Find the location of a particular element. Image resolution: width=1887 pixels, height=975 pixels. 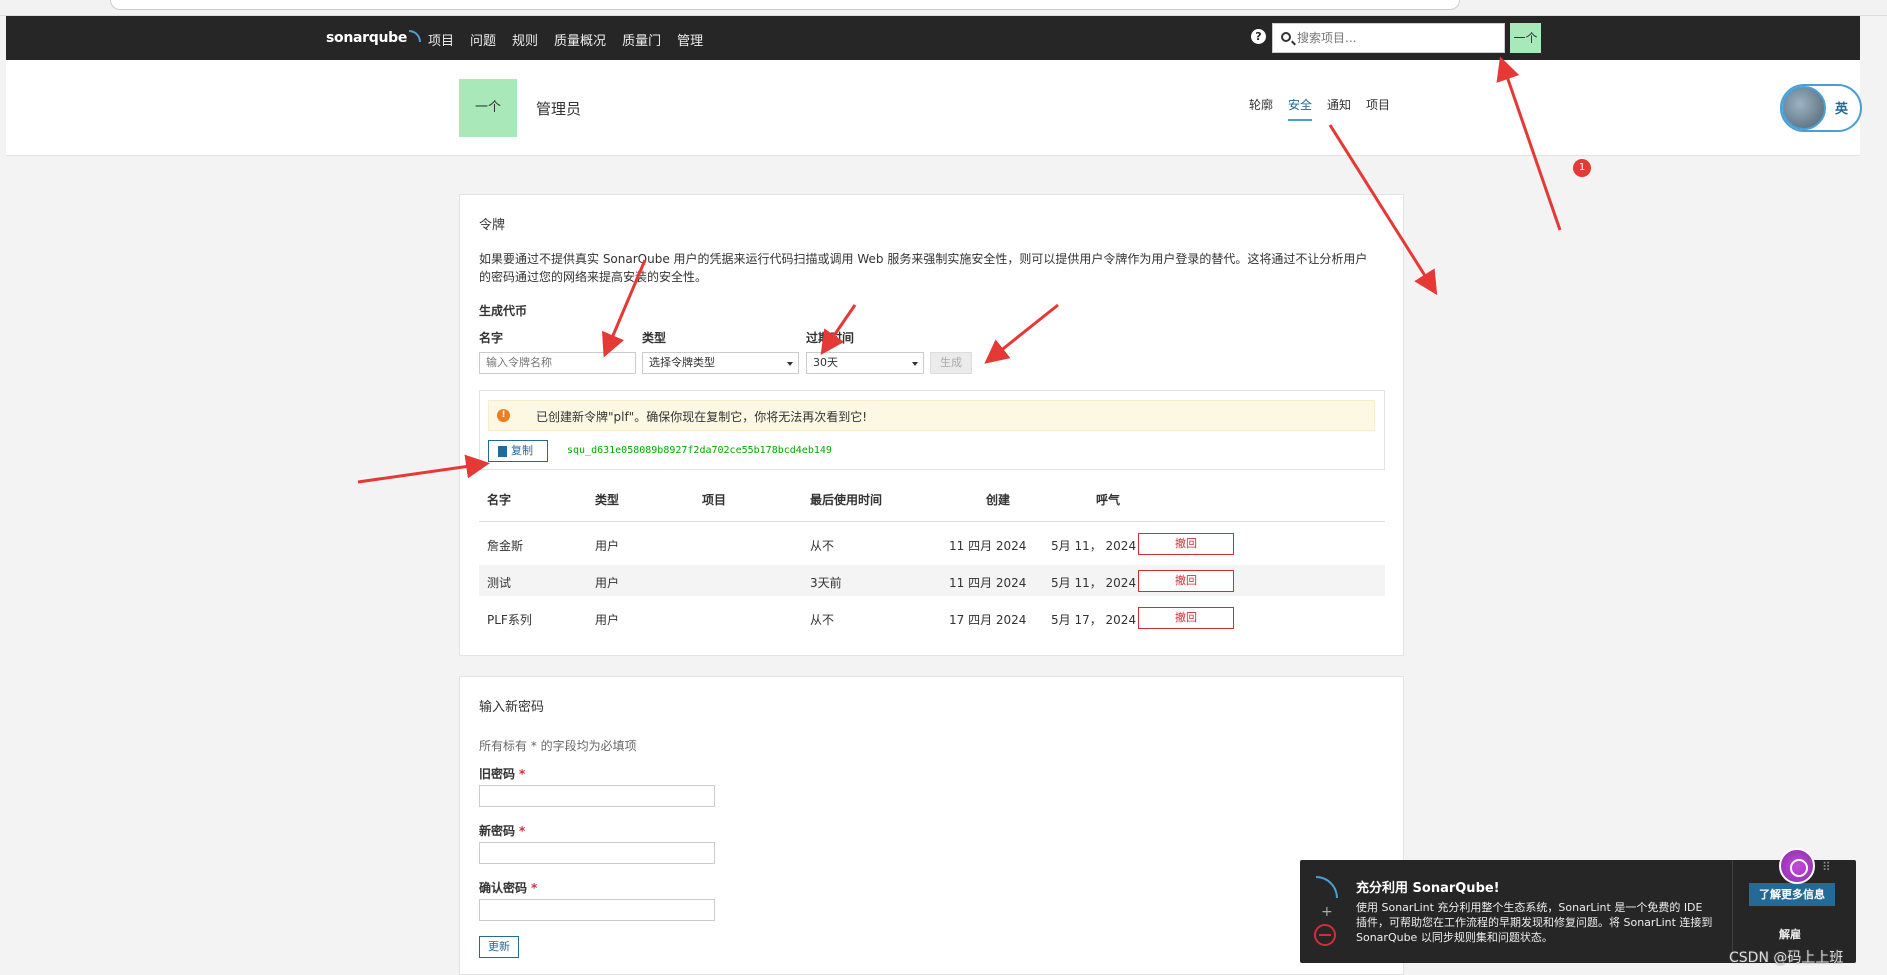

arrow-to-security-tab is located at coordinates (1383, 210).